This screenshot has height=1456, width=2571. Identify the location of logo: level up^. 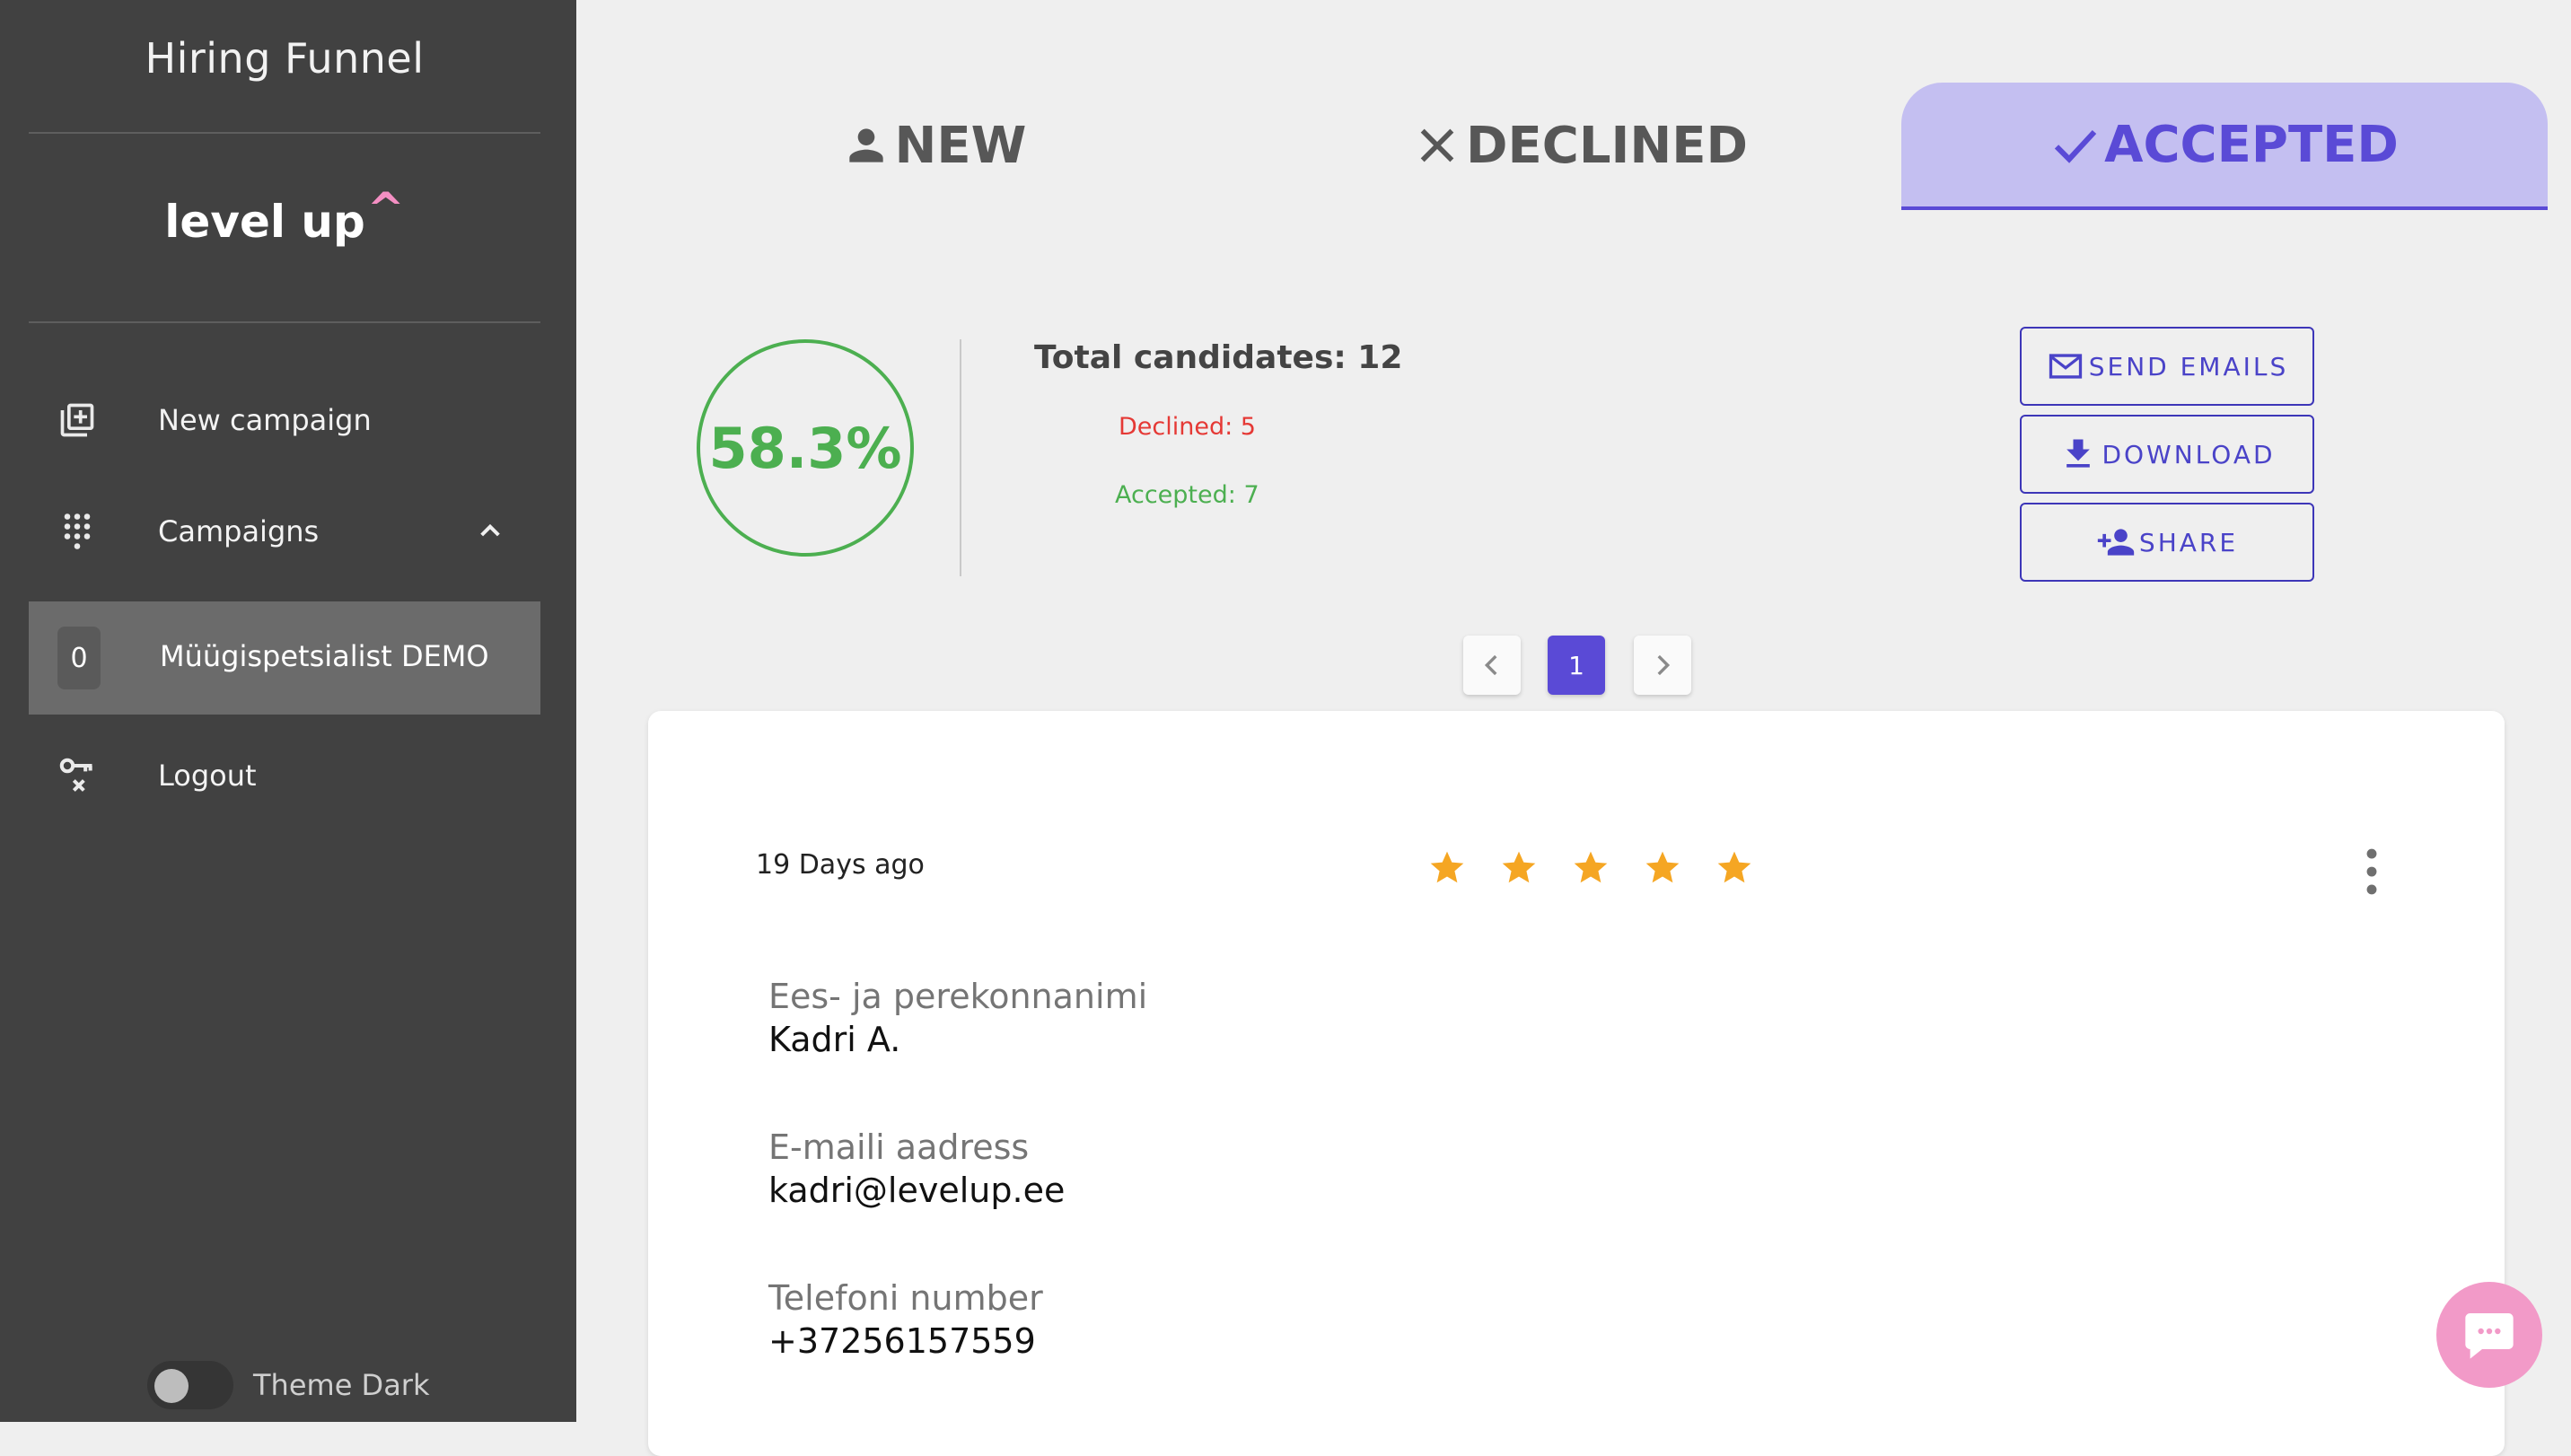
(285, 216).